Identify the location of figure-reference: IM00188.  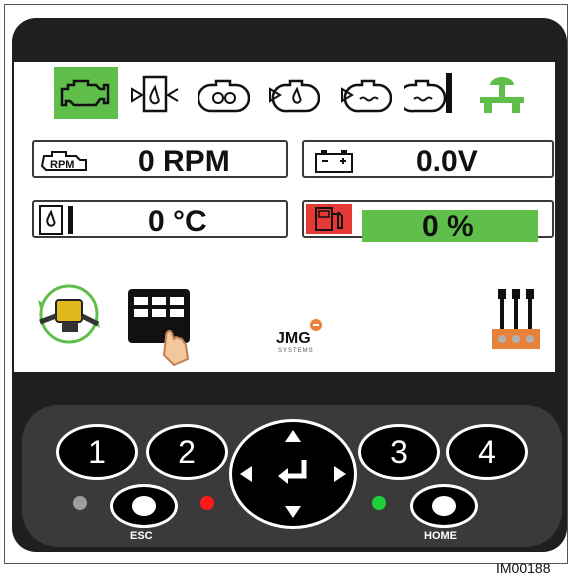
(523, 568).